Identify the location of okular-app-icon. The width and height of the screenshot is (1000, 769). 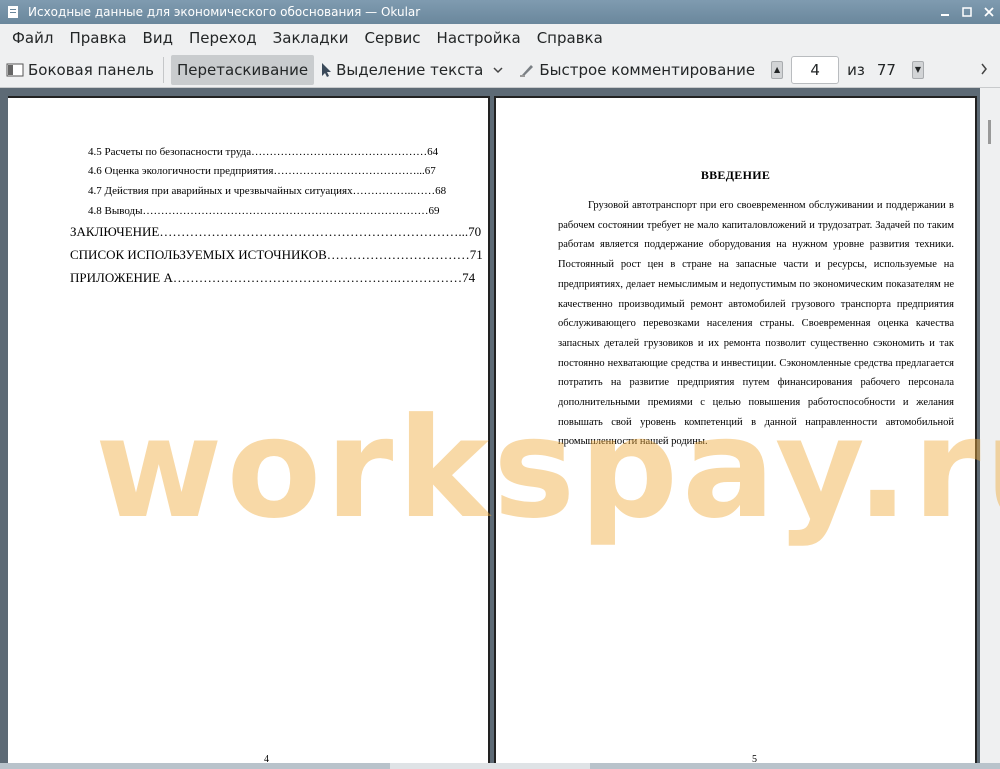
(13, 12).